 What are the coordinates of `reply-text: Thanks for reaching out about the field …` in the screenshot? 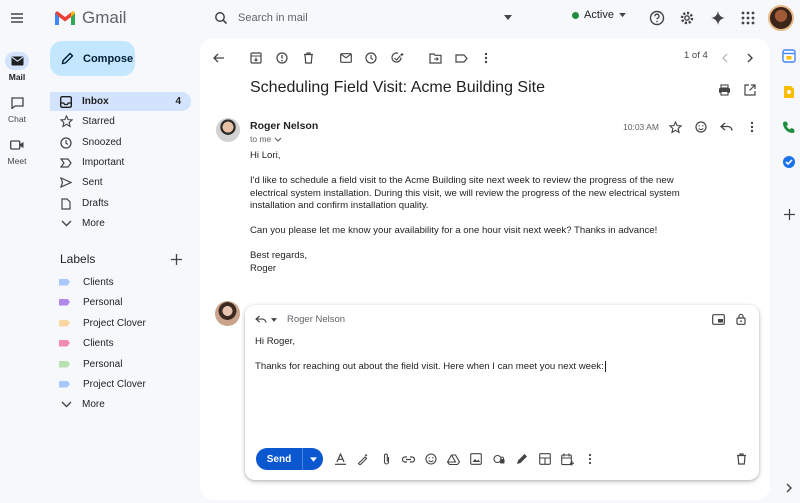 It's located at (429, 367).